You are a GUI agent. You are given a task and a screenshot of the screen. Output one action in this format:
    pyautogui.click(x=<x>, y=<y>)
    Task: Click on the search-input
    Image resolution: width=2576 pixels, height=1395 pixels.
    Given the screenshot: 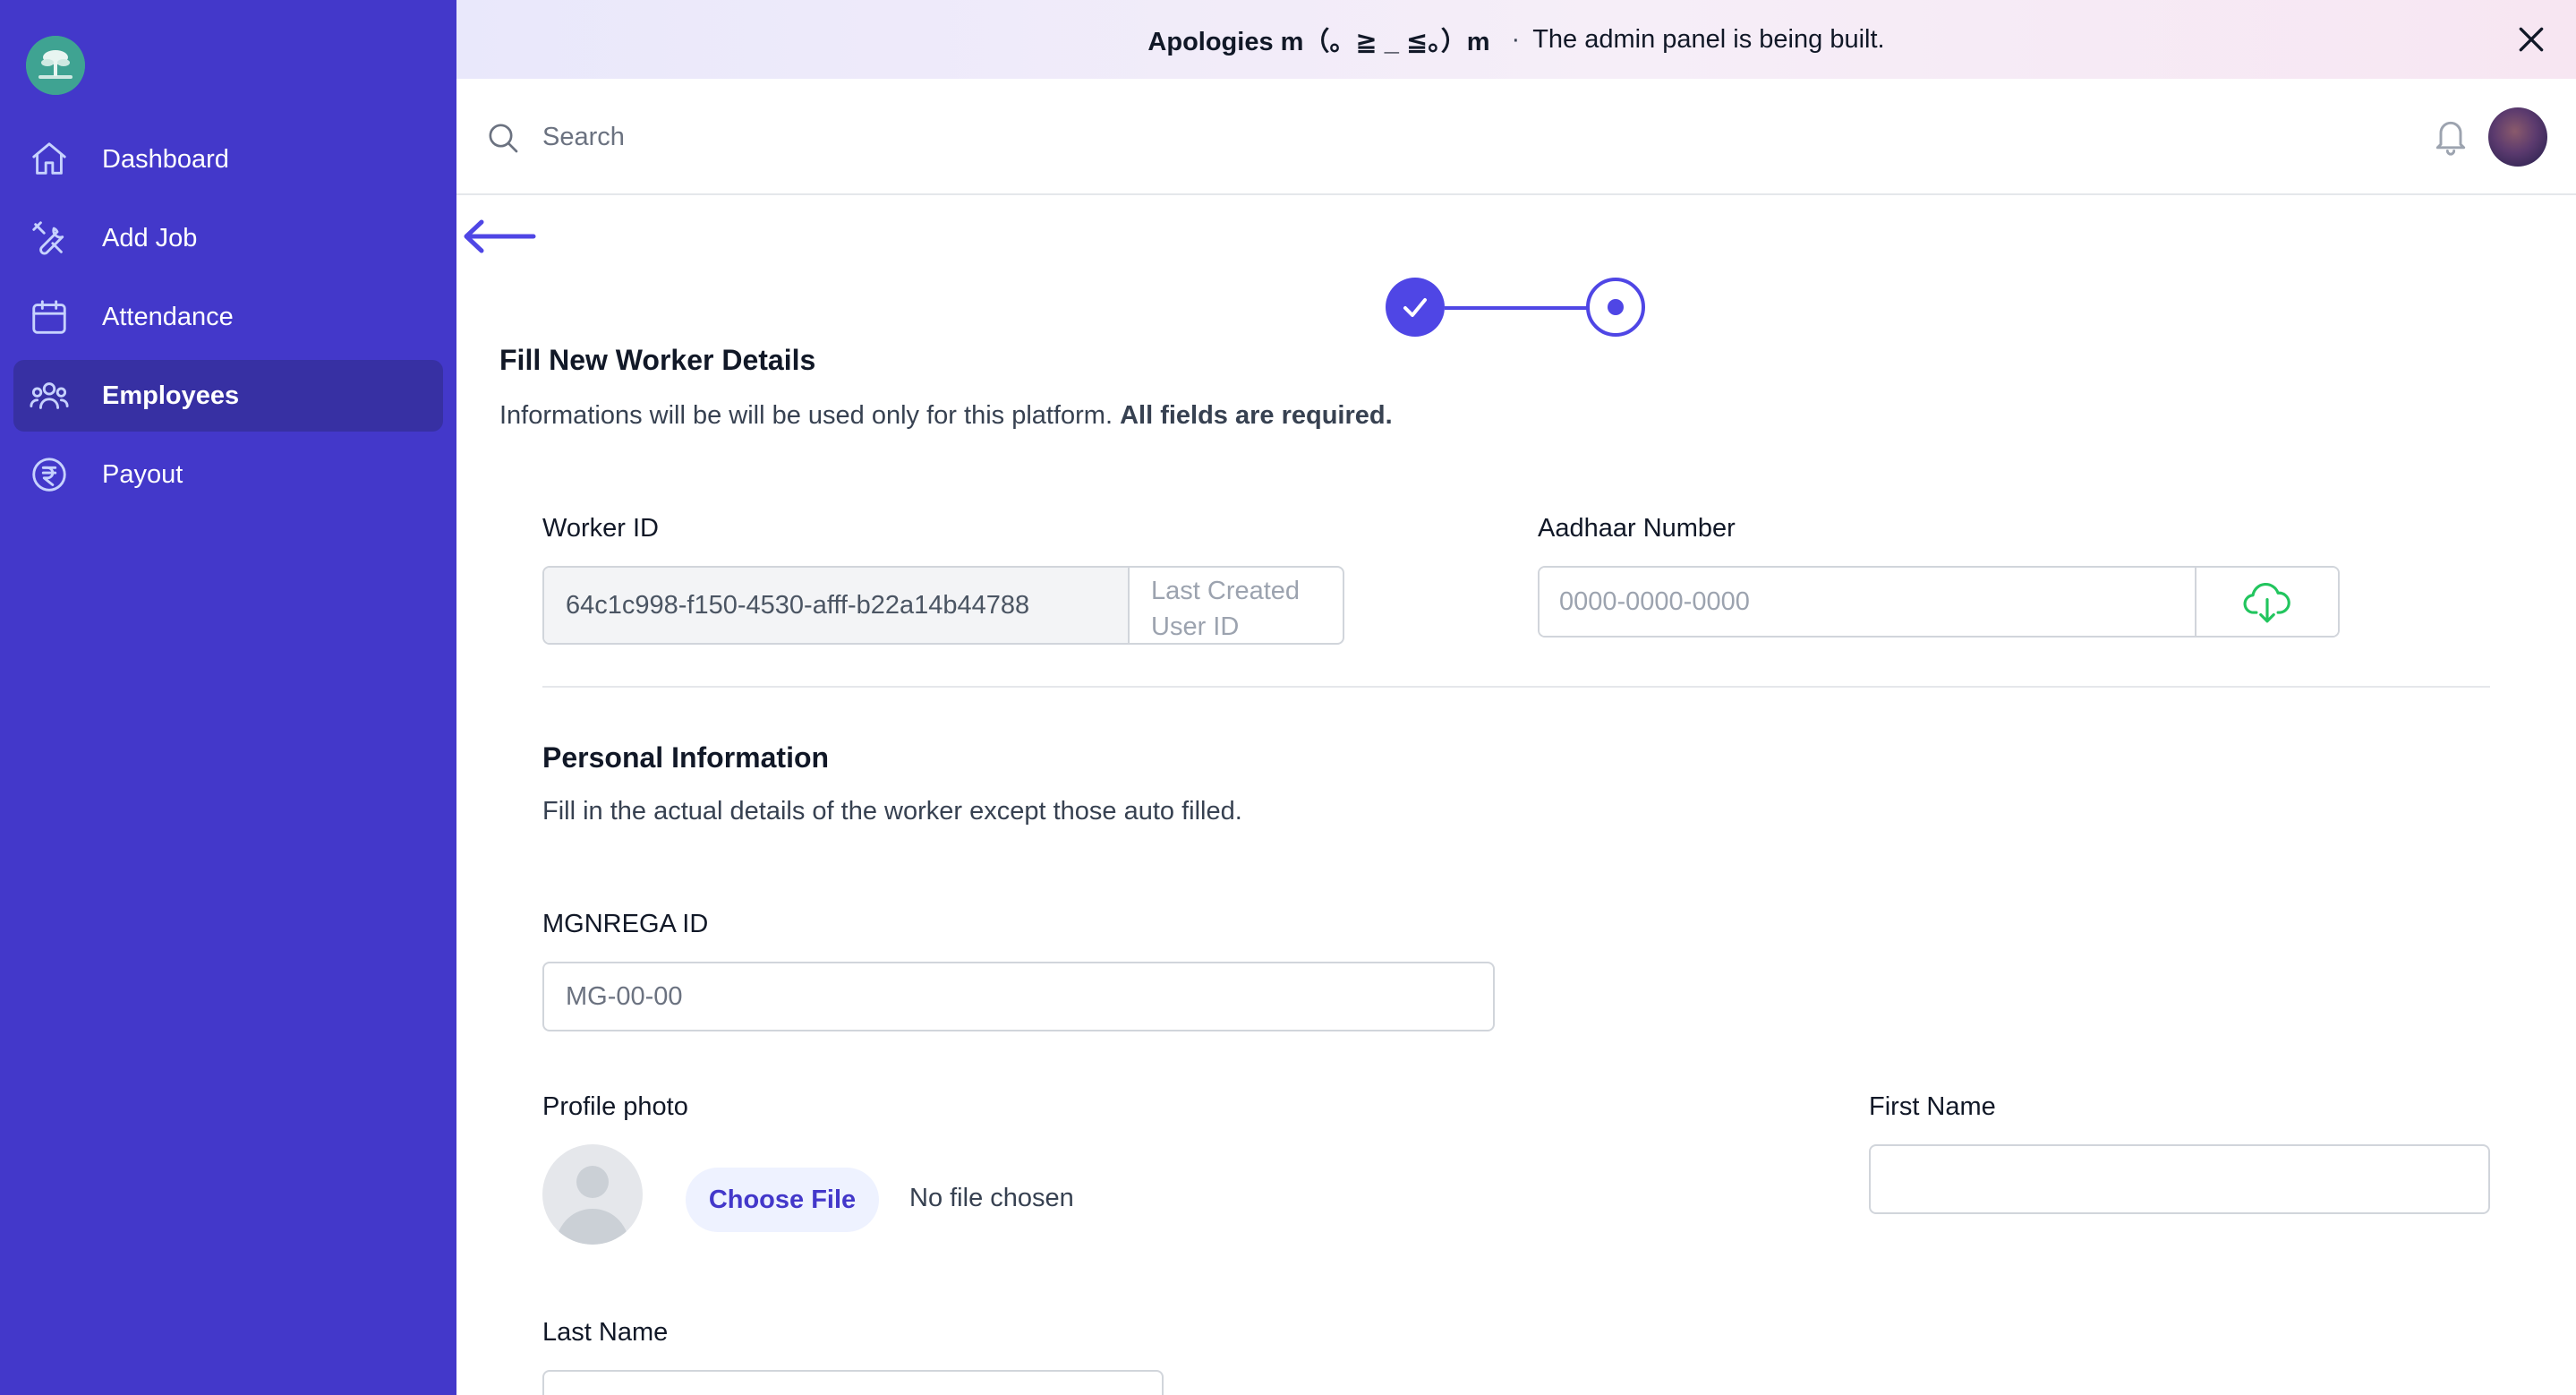 What is the action you would take?
    pyautogui.click(x=1169, y=137)
    